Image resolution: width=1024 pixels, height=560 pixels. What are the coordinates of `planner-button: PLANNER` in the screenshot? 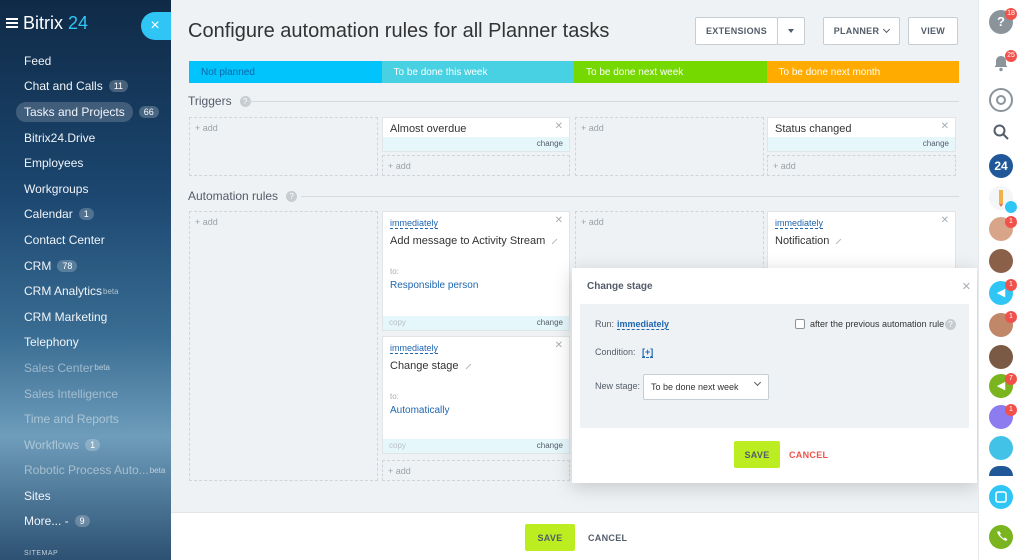 It's located at (861, 31).